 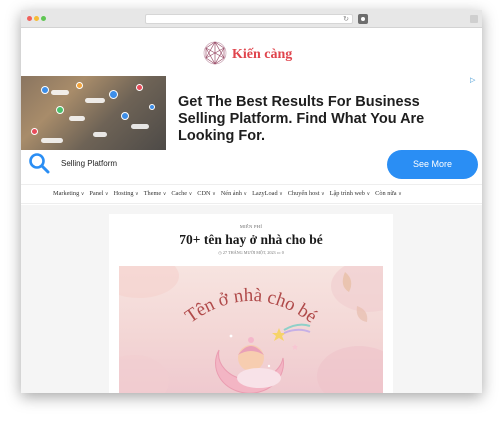 I want to click on post-date: 27 THÁNG MƯỜI MỘT, 2023, so click(x=249, y=252).